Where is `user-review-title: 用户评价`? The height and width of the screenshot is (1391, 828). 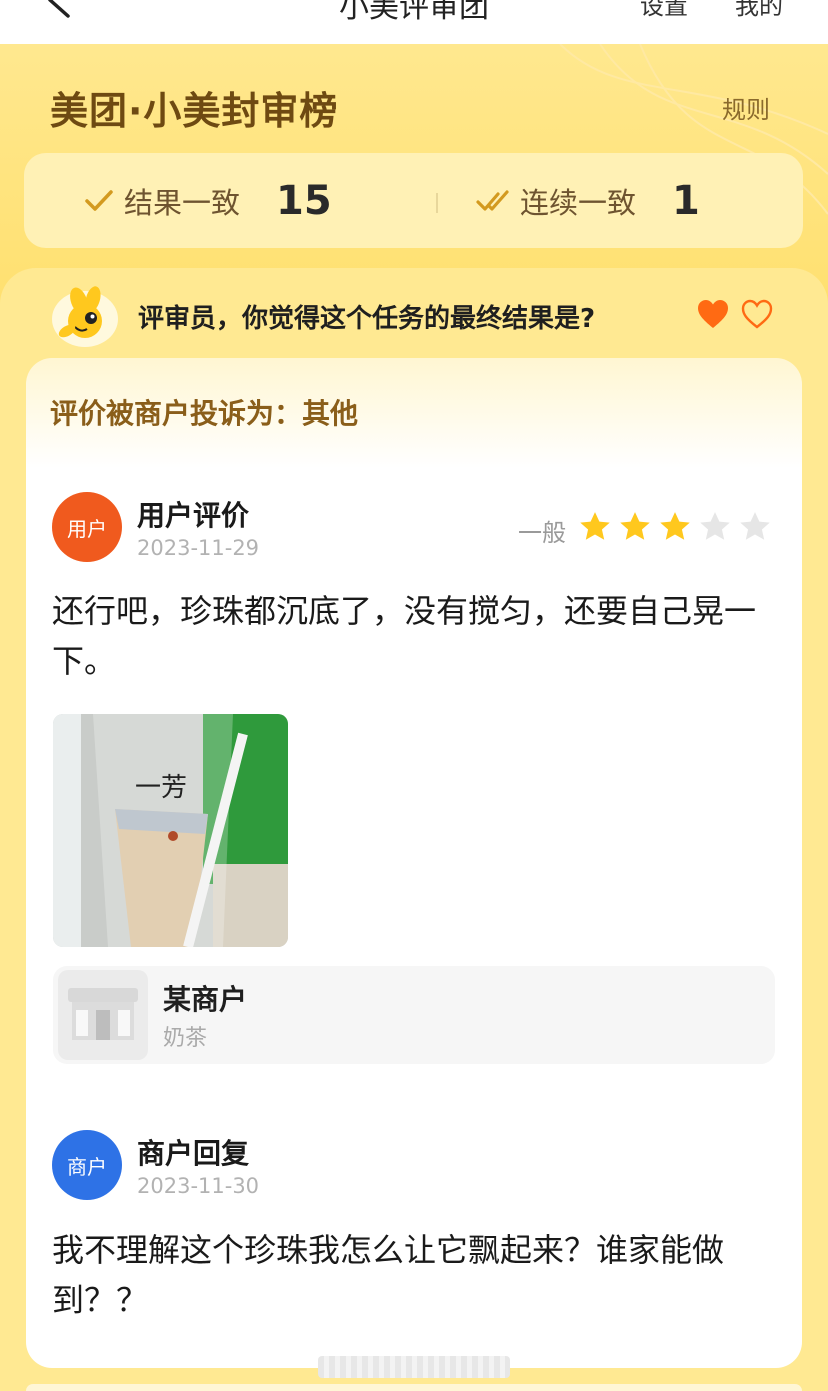 user-review-title: 用户评价 is located at coordinates (193, 515).